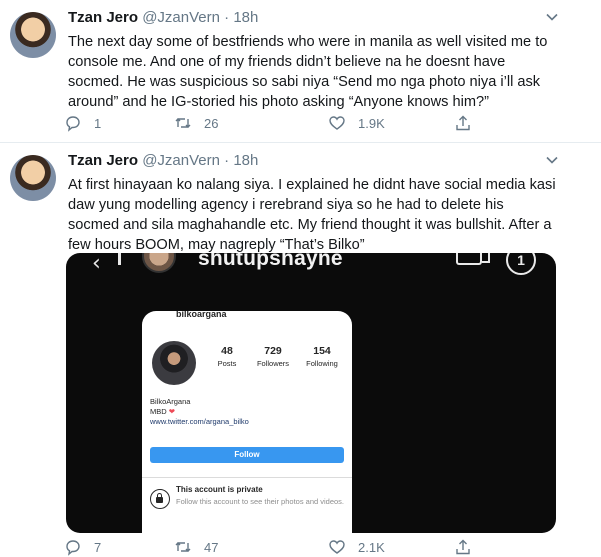 This screenshot has width=601, height=557. Describe the element at coordinates (98, 123) in the screenshot. I see `reply-count: 1` at that location.